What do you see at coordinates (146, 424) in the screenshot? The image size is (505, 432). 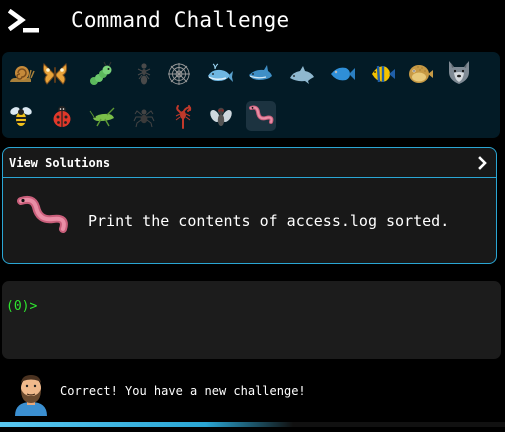 I see `progress-fill` at bounding box center [146, 424].